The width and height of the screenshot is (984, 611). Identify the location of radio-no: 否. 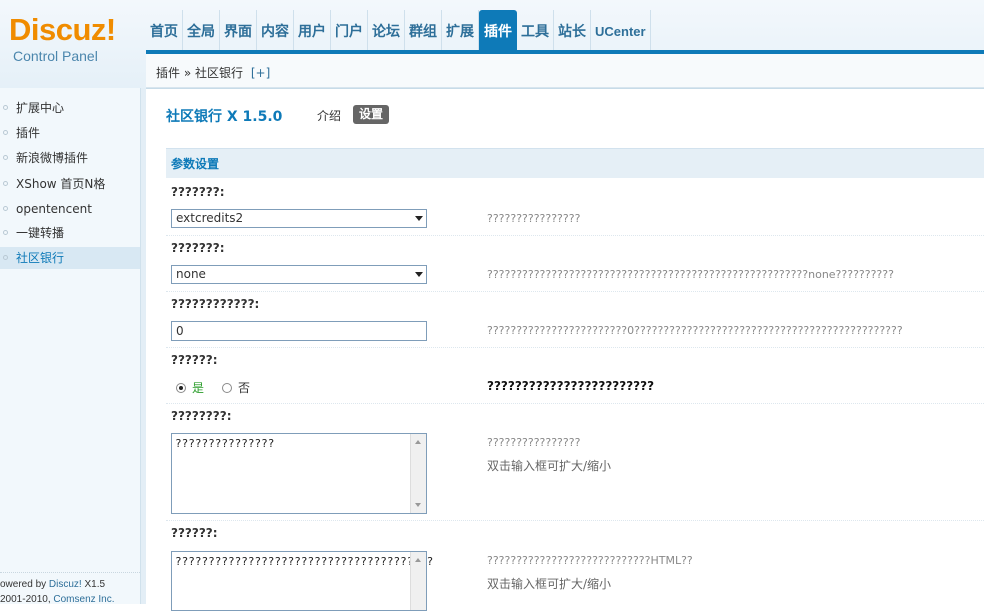
(236, 387).